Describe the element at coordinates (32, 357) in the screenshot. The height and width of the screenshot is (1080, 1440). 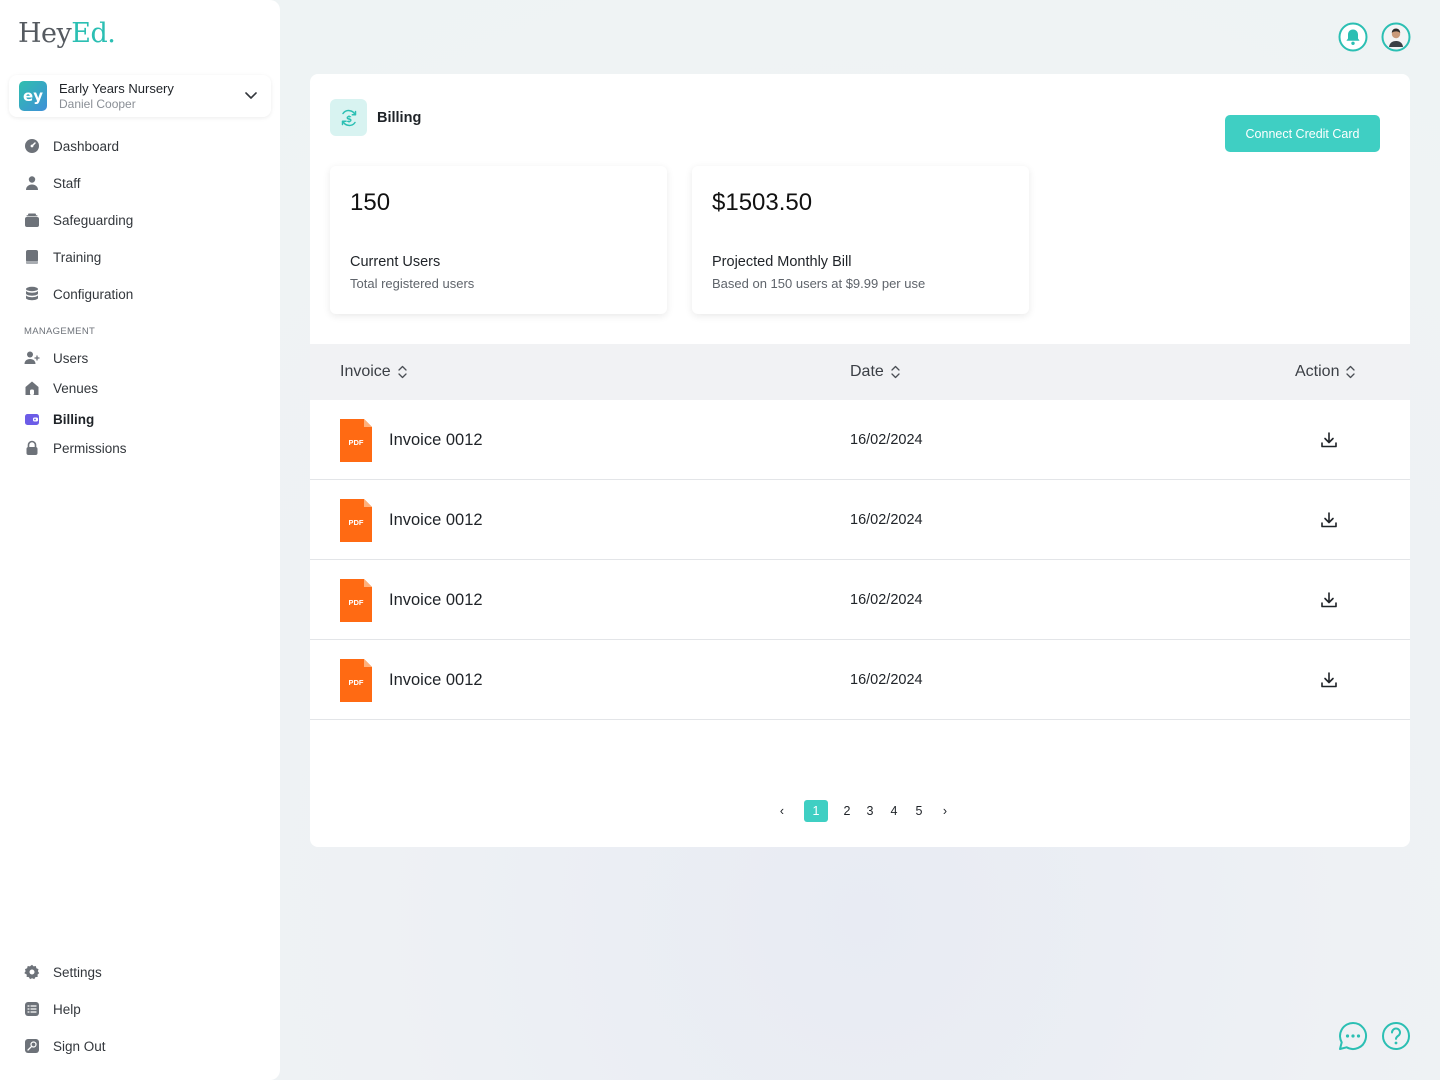
I see `add-user-icon` at that location.